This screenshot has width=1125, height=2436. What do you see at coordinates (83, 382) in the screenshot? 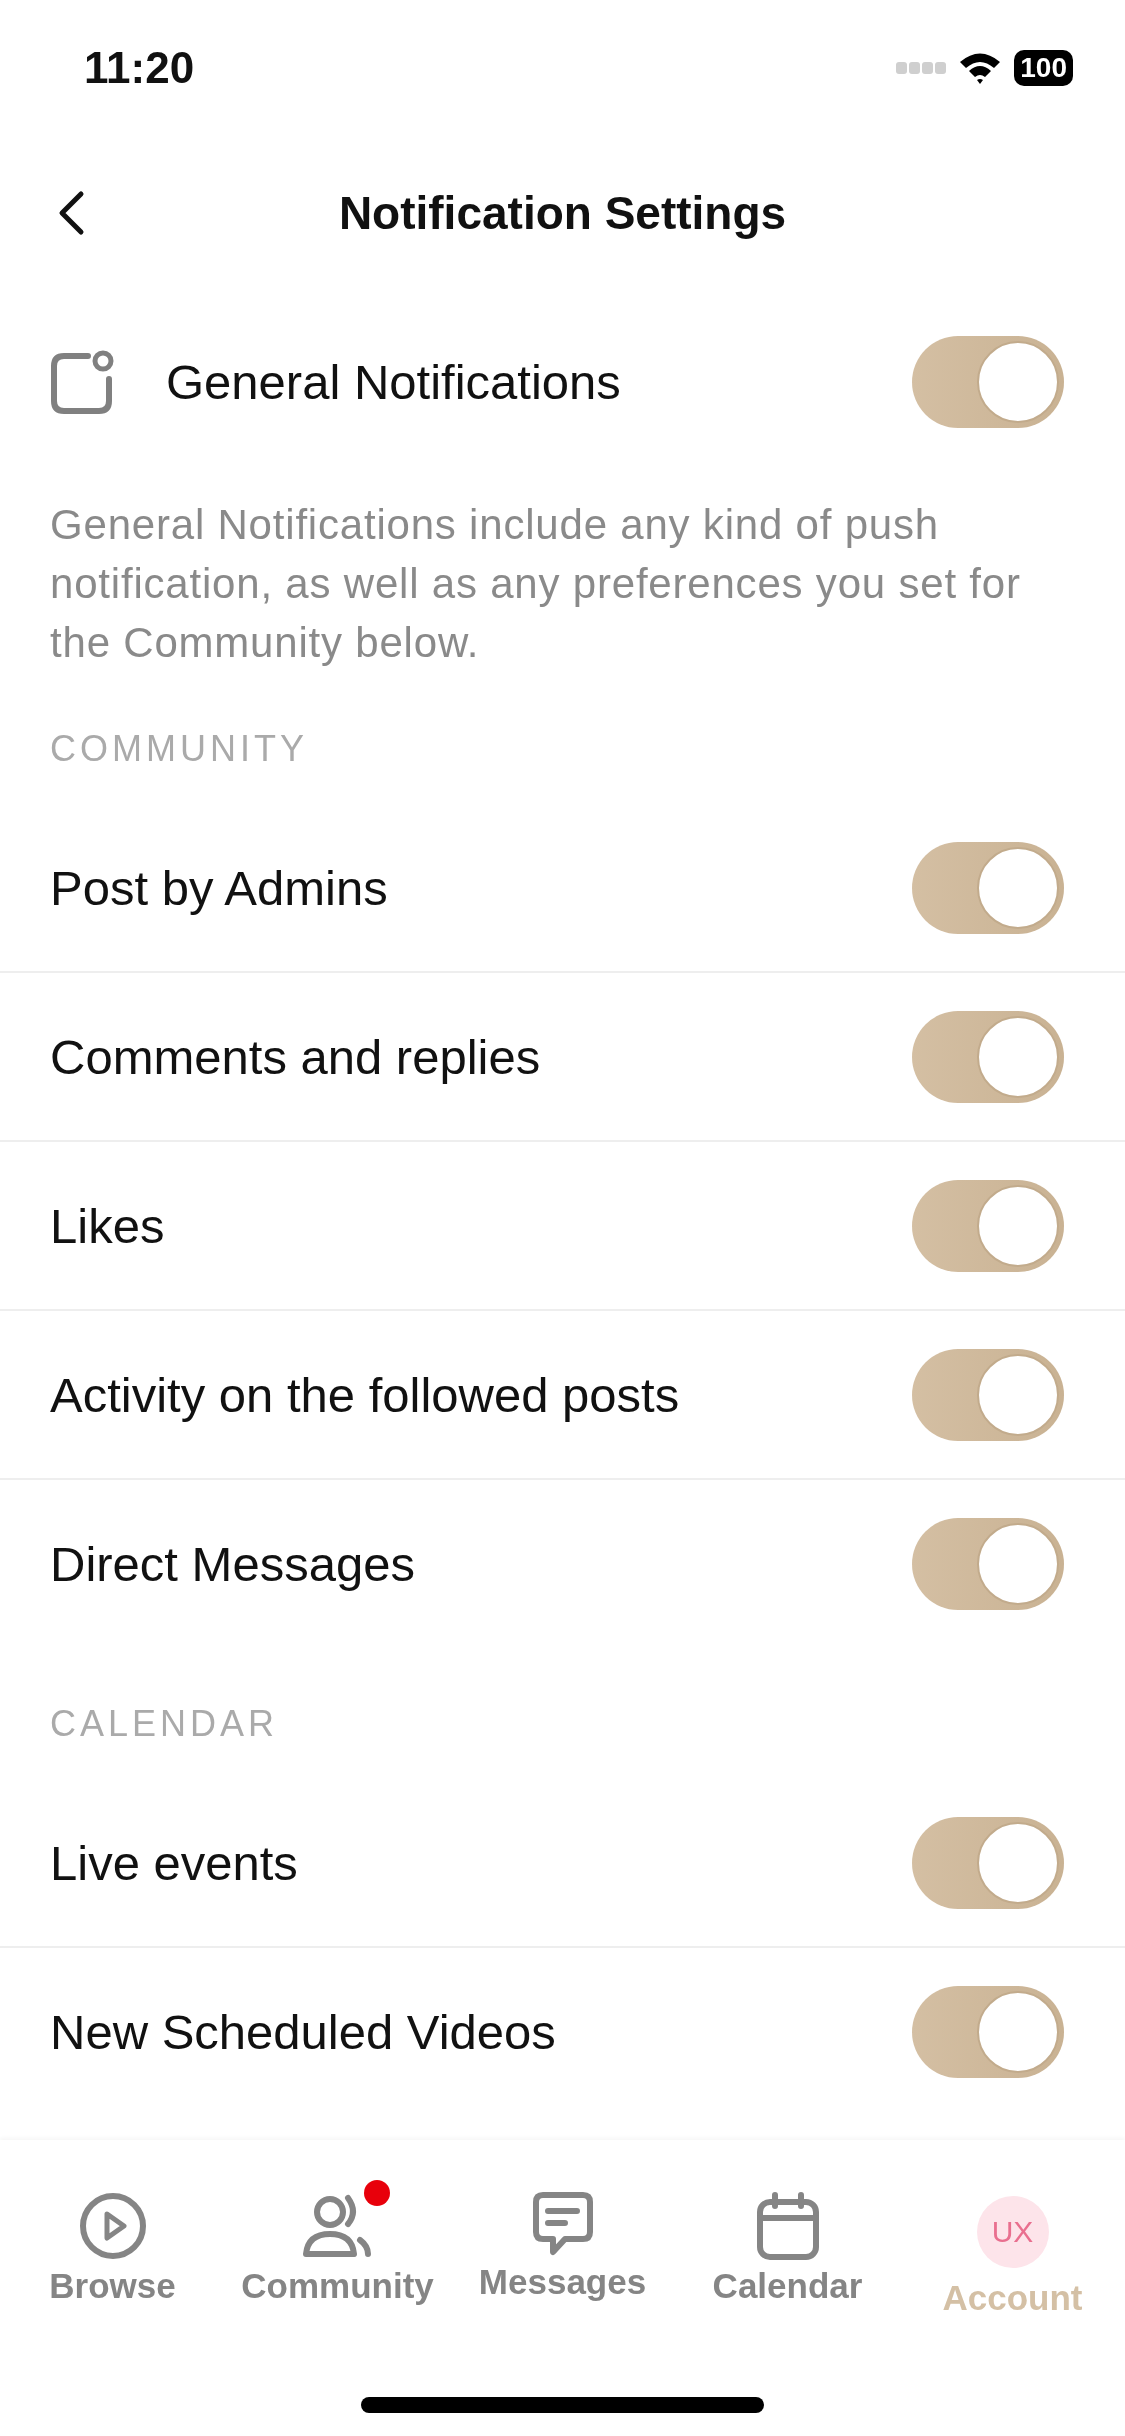
I see `notification-icon` at bounding box center [83, 382].